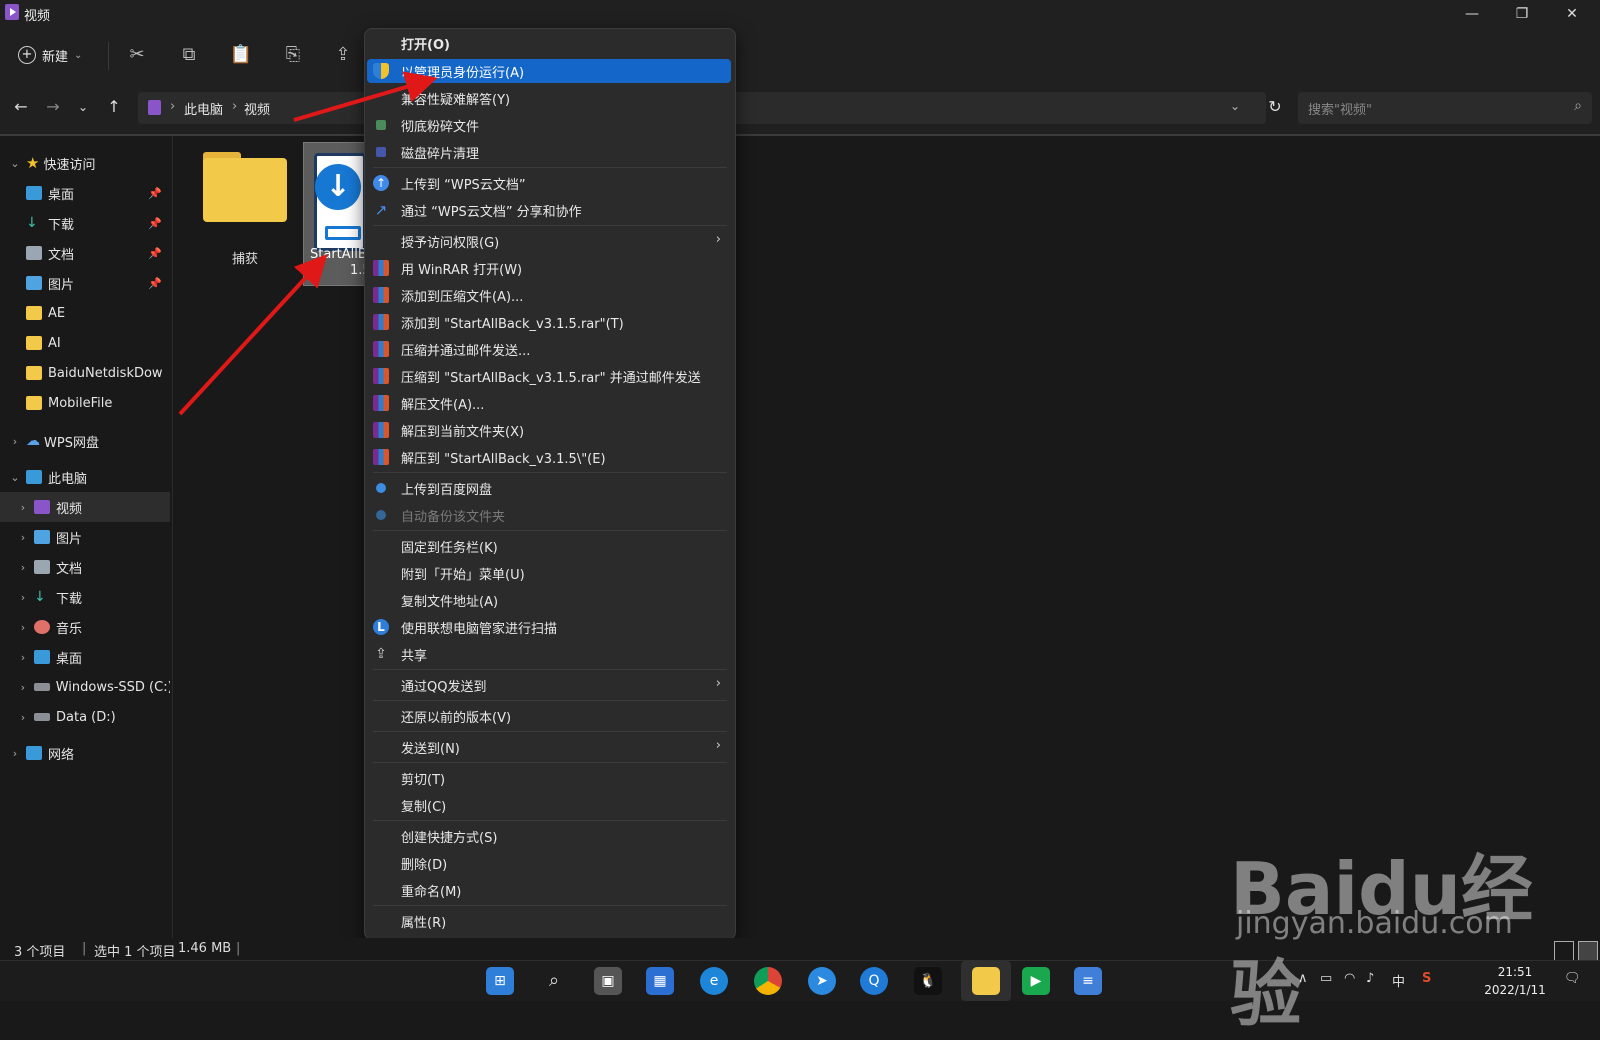 The height and width of the screenshot is (1040, 1600). What do you see at coordinates (85, 313) in the screenshot?
I see `sidebar-item-ae: AE` at bounding box center [85, 313].